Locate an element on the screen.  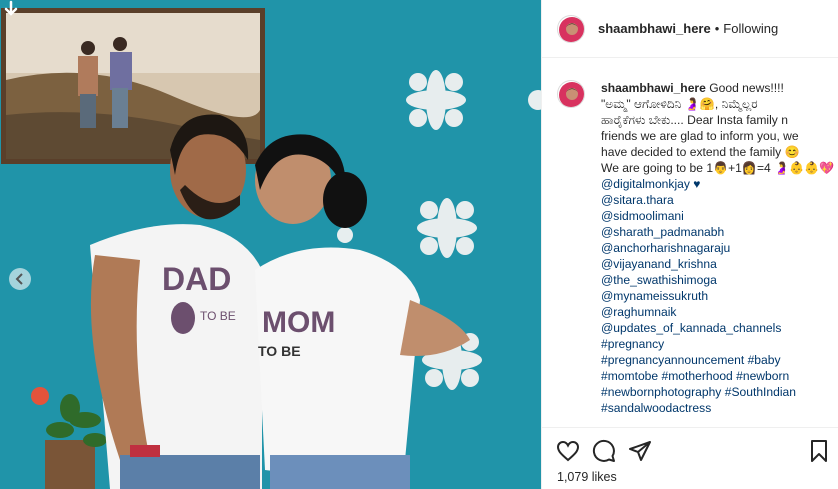
likes-count: 1,079 likes is located at coordinates (587, 477).